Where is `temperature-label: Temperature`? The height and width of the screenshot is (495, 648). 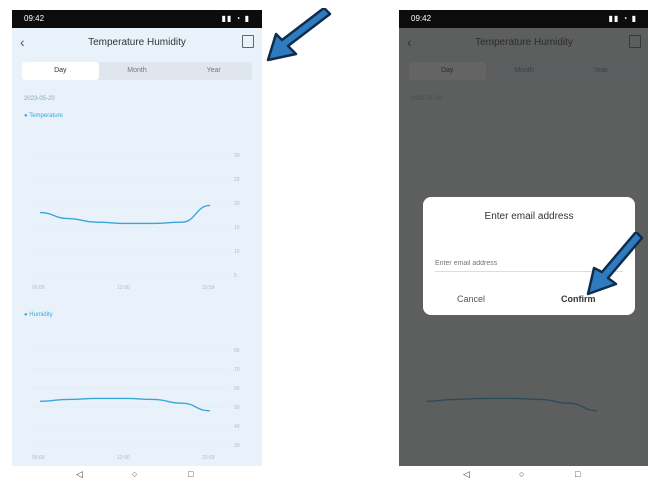 temperature-label: Temperature is located at coordinates (46, 116).